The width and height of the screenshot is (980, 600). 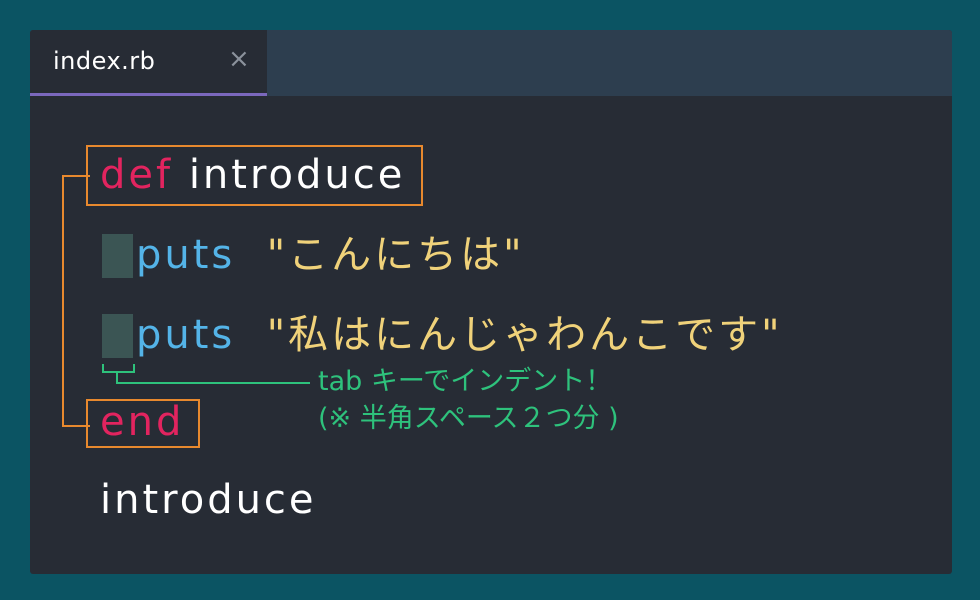 I want to click on string-literal: "私はにんじゃわんこです", so click(x=524, y=335).